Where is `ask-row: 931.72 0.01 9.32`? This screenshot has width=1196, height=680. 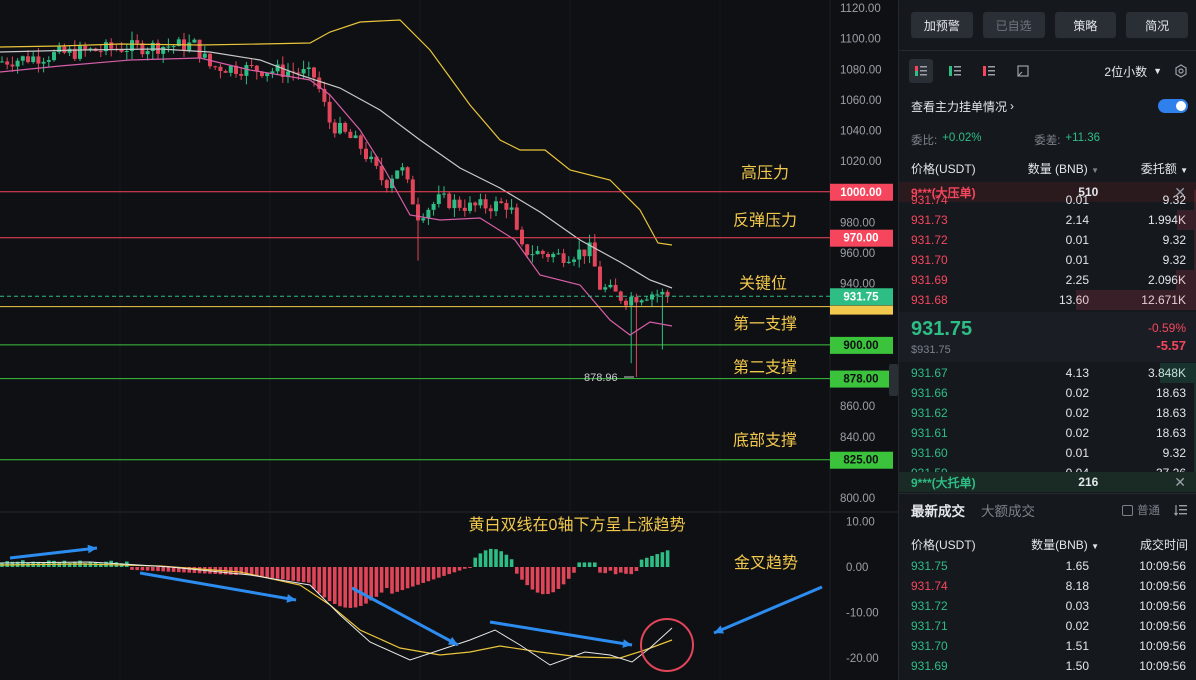 ask-row: 931.72 0.01 9.32 is located at coordinates (1053, 240).